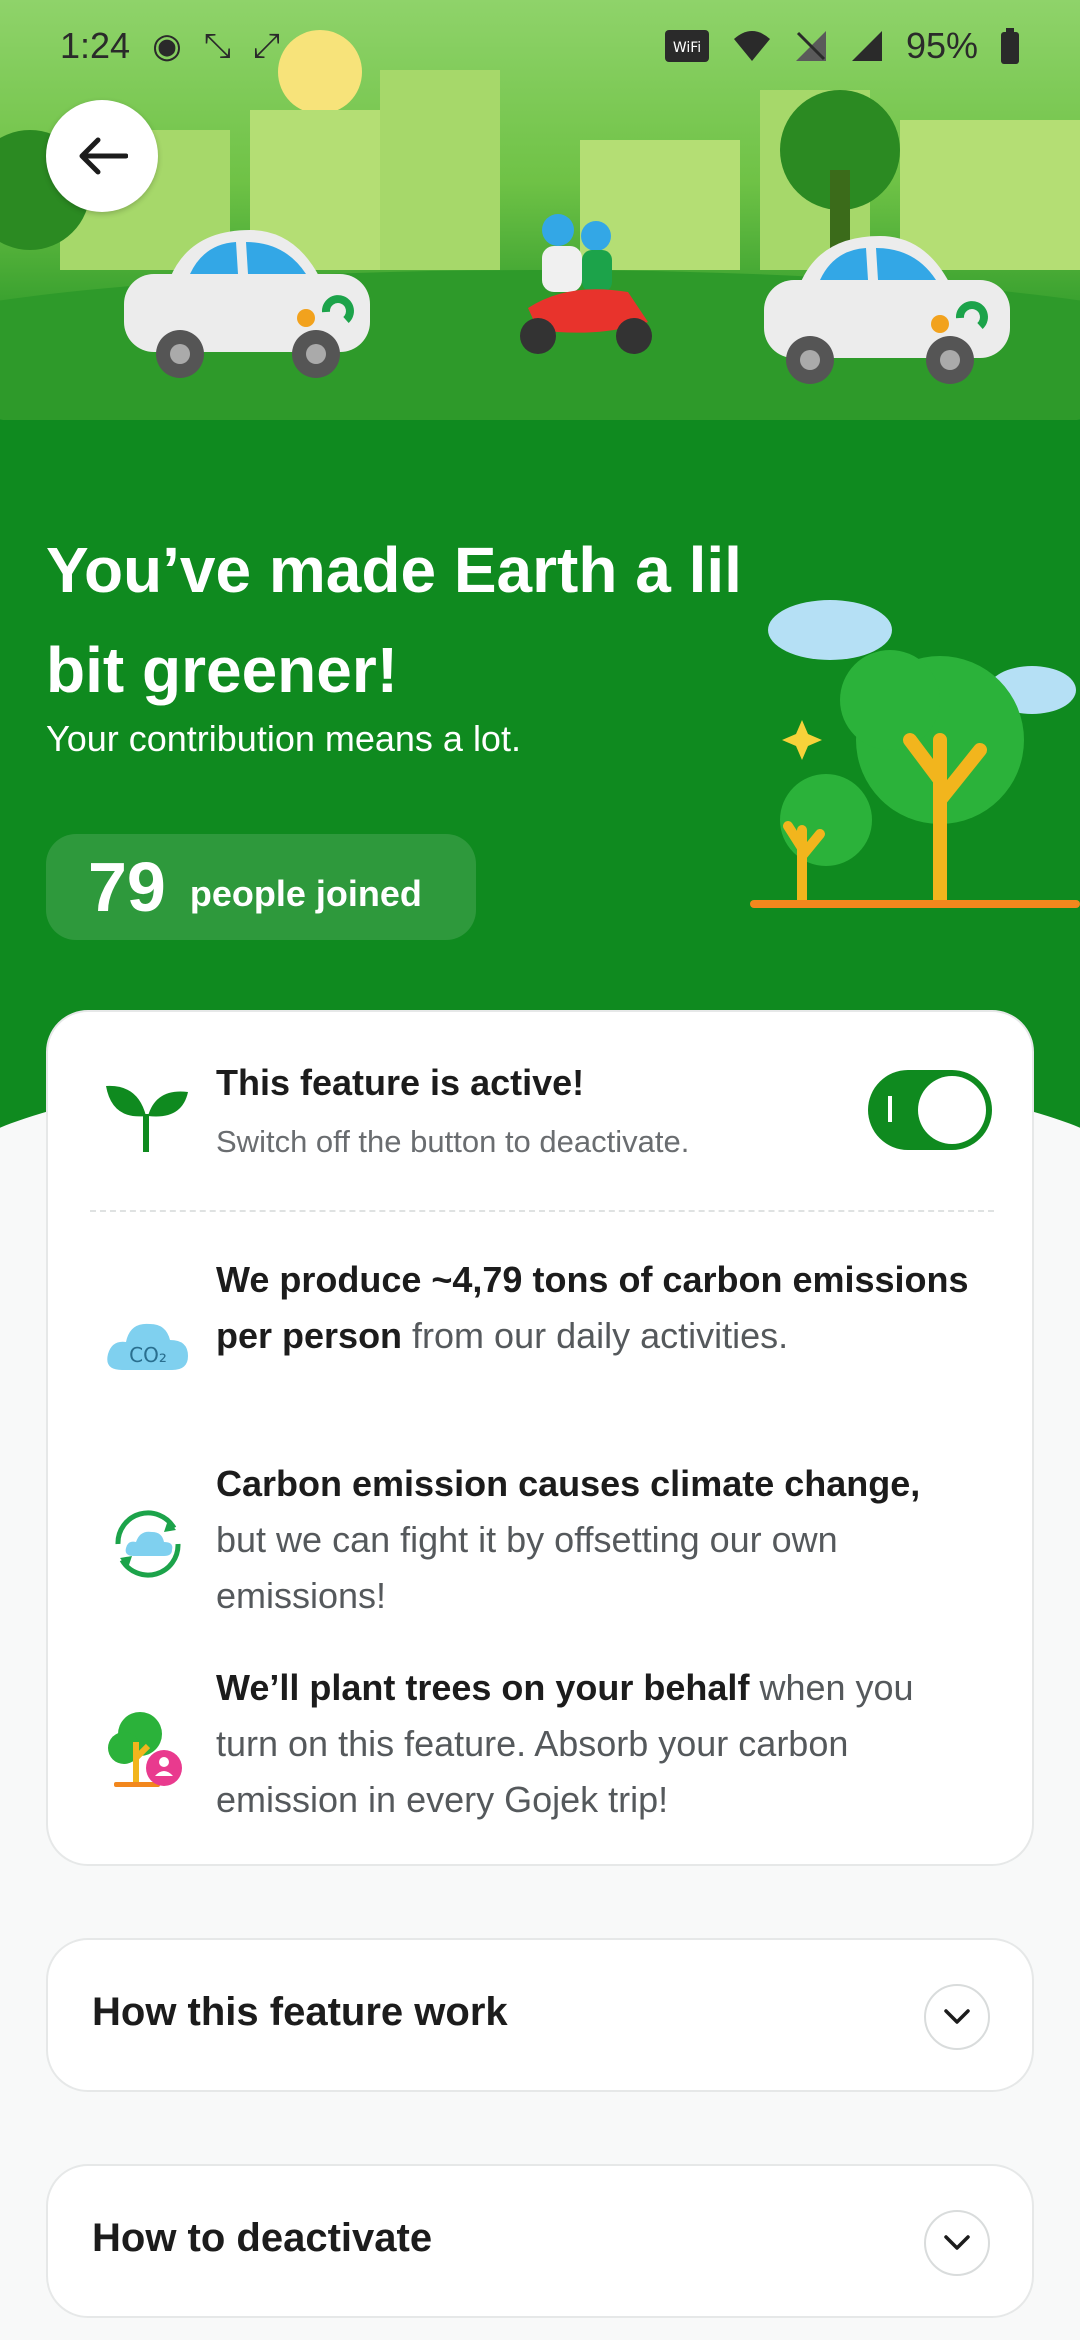 The width and height of the screenshot is (1080, 2340). I want to click on svg-text: WiFi, so click(687, 48).